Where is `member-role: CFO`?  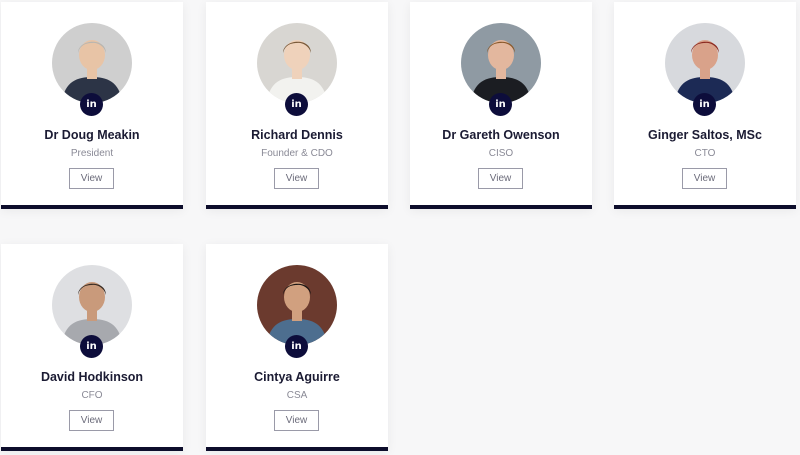 member-role: CFO is located at coordinates (92, 395).